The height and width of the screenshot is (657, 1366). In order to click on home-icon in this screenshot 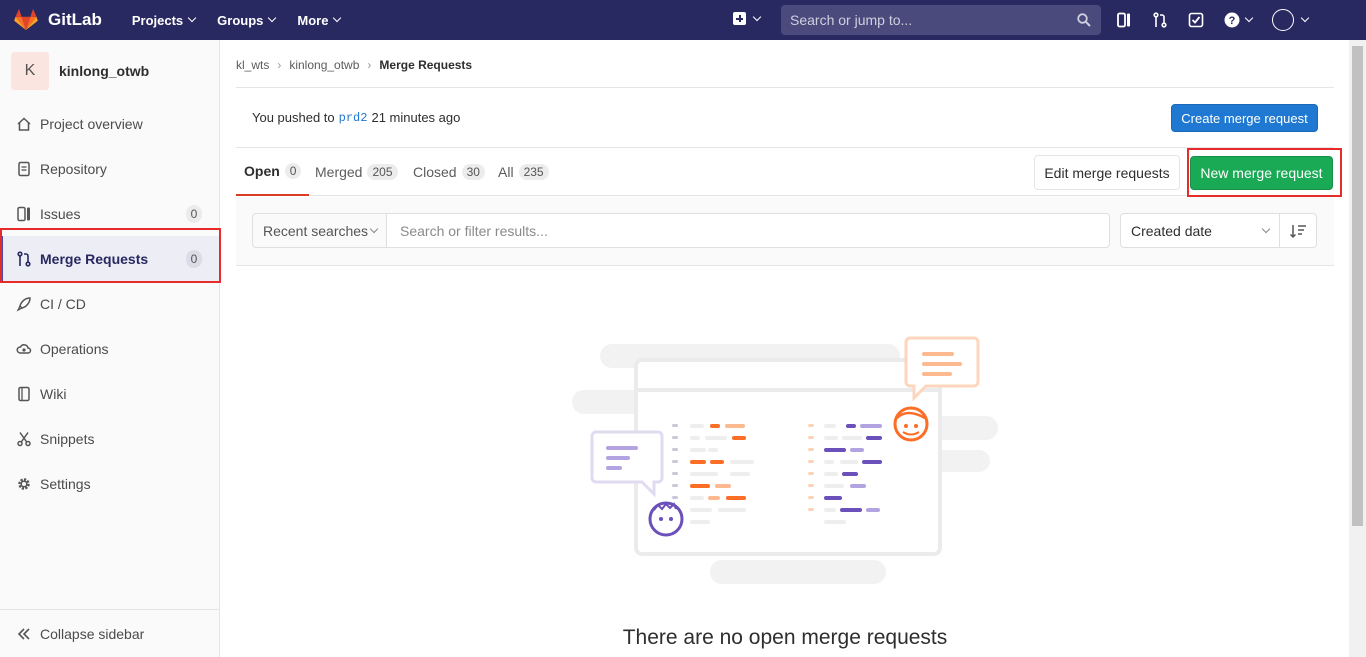, I will do `click(24, 124)`.